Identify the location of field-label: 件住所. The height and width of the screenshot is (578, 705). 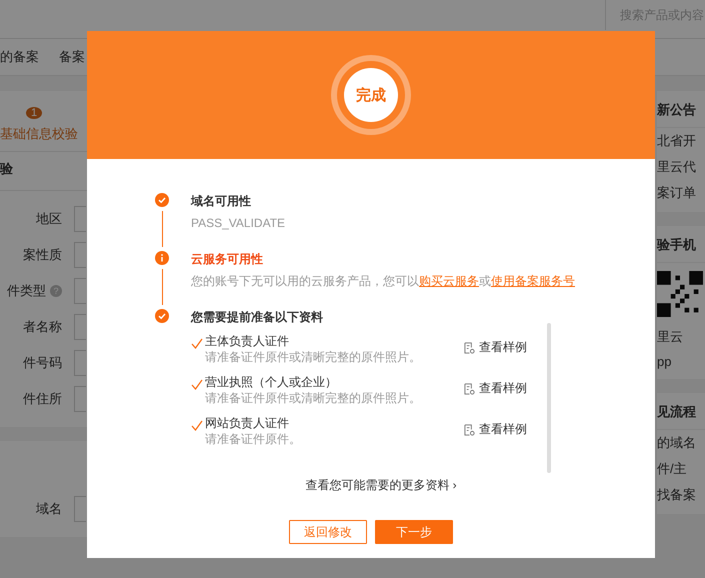
(42, 399).